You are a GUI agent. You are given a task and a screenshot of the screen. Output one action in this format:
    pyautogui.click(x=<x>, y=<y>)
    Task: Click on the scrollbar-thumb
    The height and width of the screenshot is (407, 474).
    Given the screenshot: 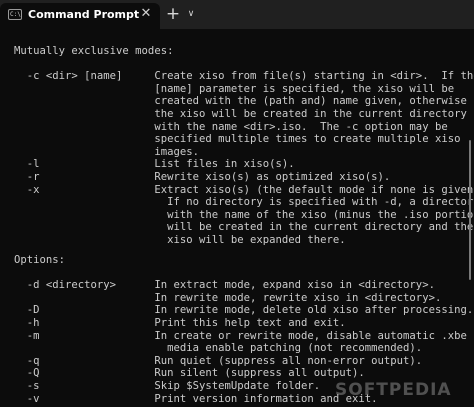 What is the action you would take?
    pyautogui.click(x=470, y=210)
    